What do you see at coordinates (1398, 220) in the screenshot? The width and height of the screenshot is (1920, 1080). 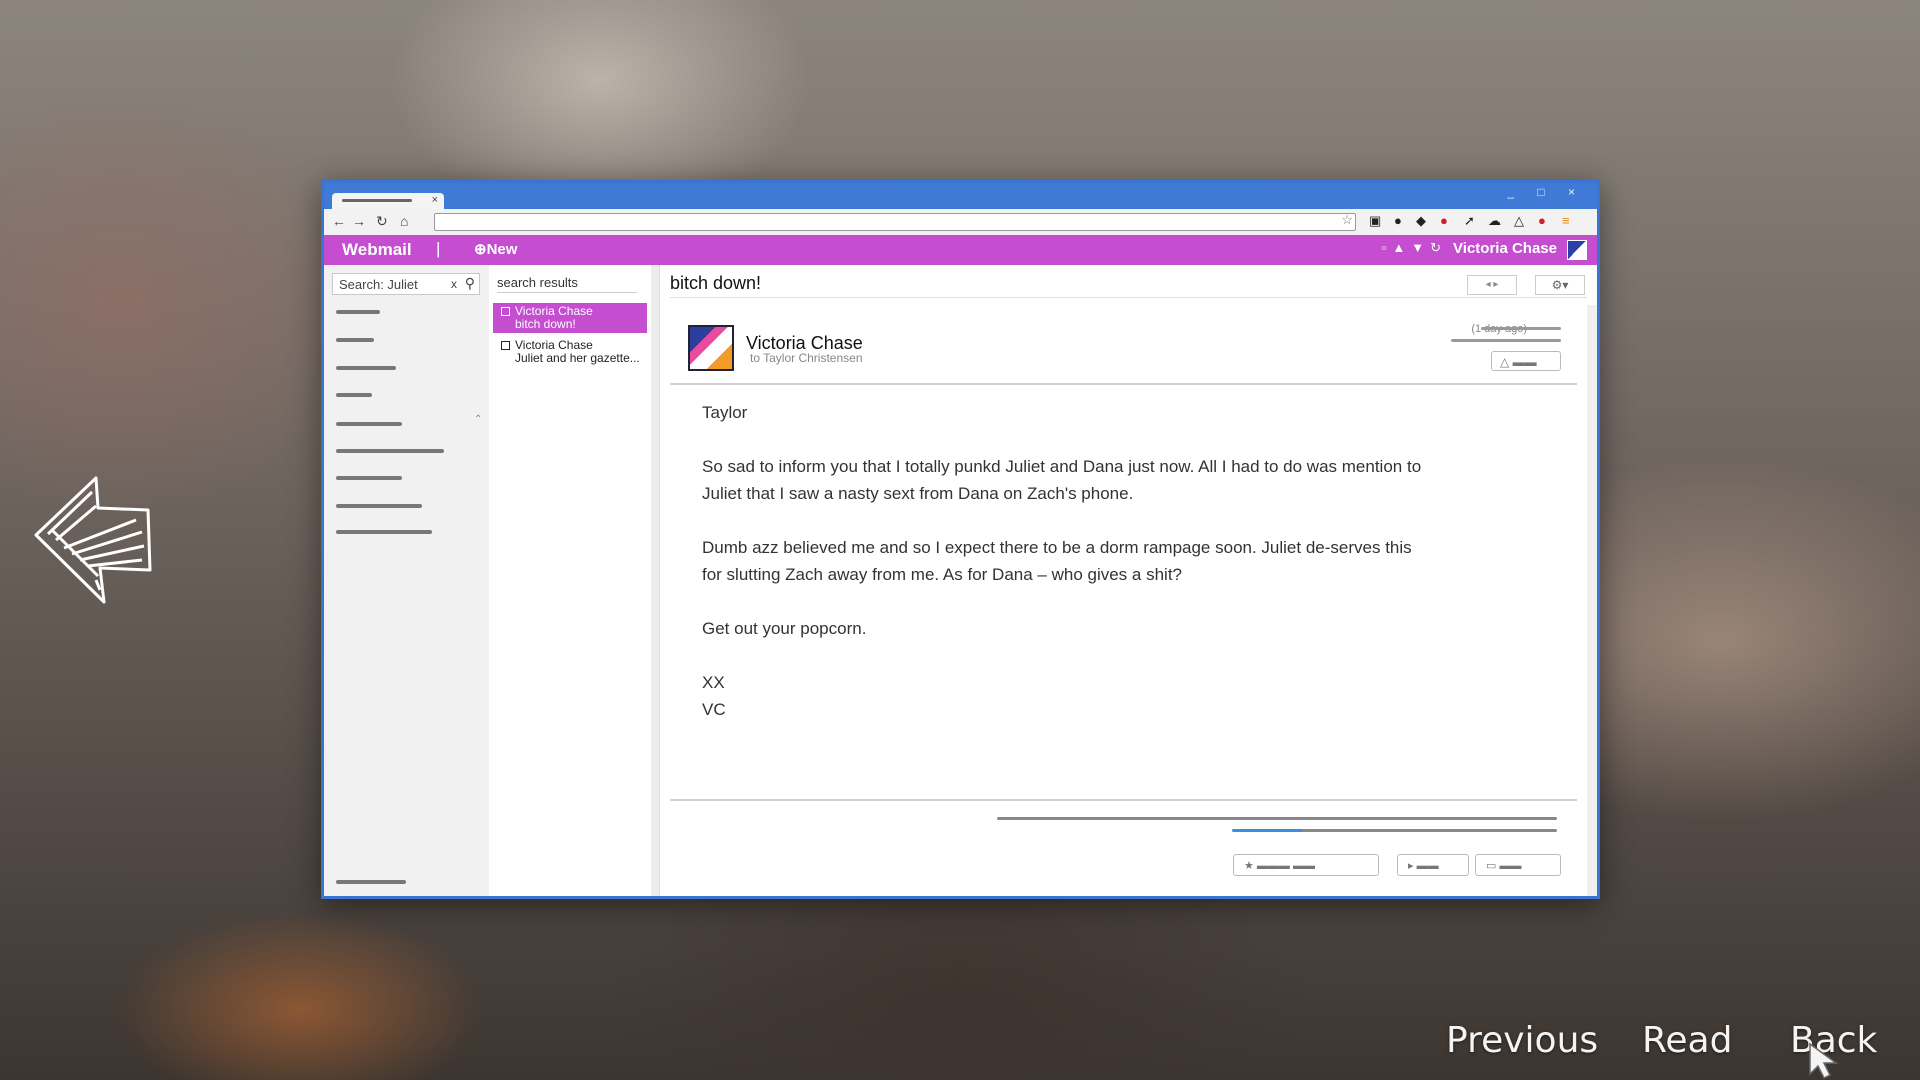 I see `extension-circle-icon: ●` at bounding box center [1398, 220].